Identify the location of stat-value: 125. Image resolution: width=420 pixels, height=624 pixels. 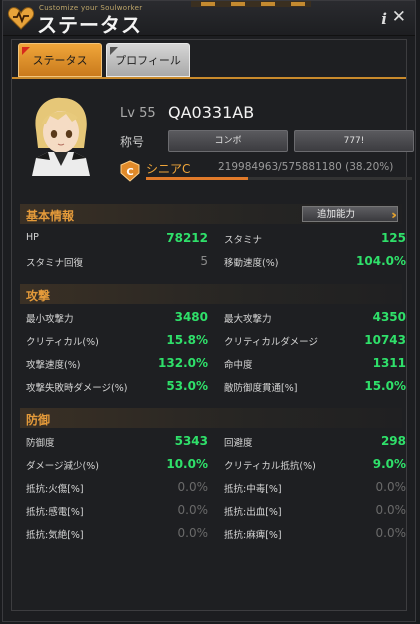
(393, 238).